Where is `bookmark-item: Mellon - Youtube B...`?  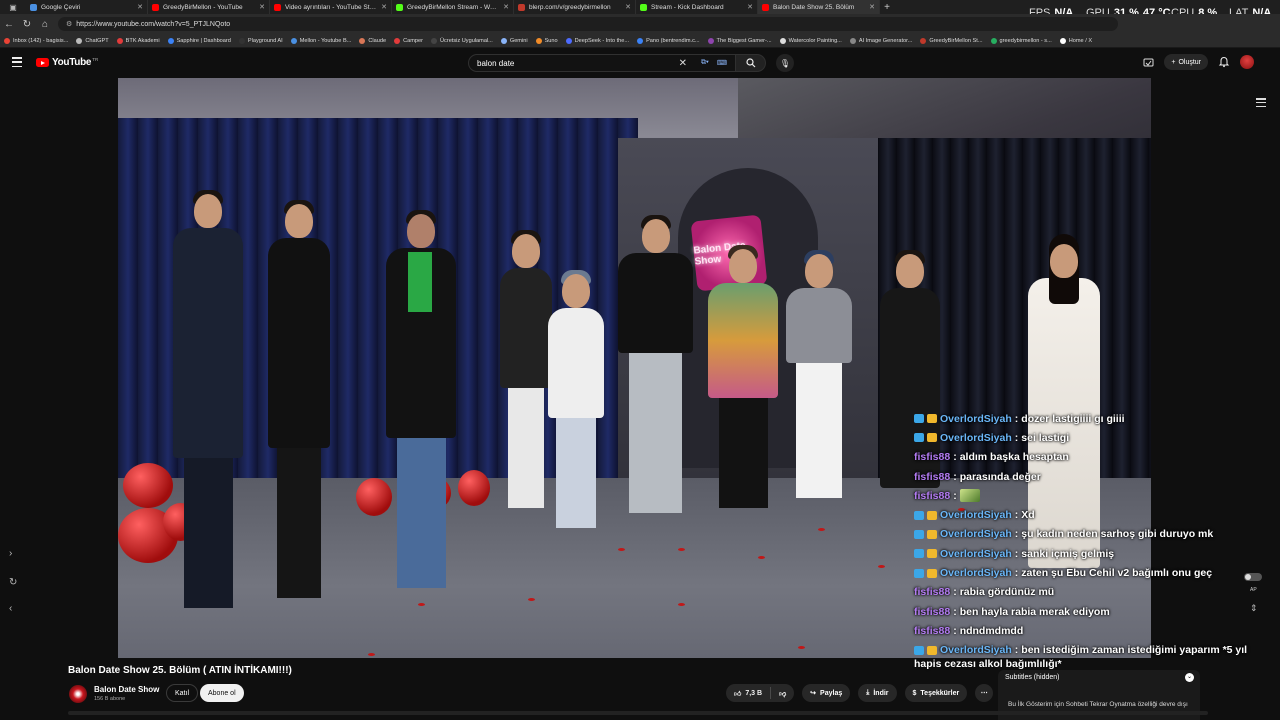 bookmark-item: Mellon - Youtube B... is located at coordinates (320, 40).